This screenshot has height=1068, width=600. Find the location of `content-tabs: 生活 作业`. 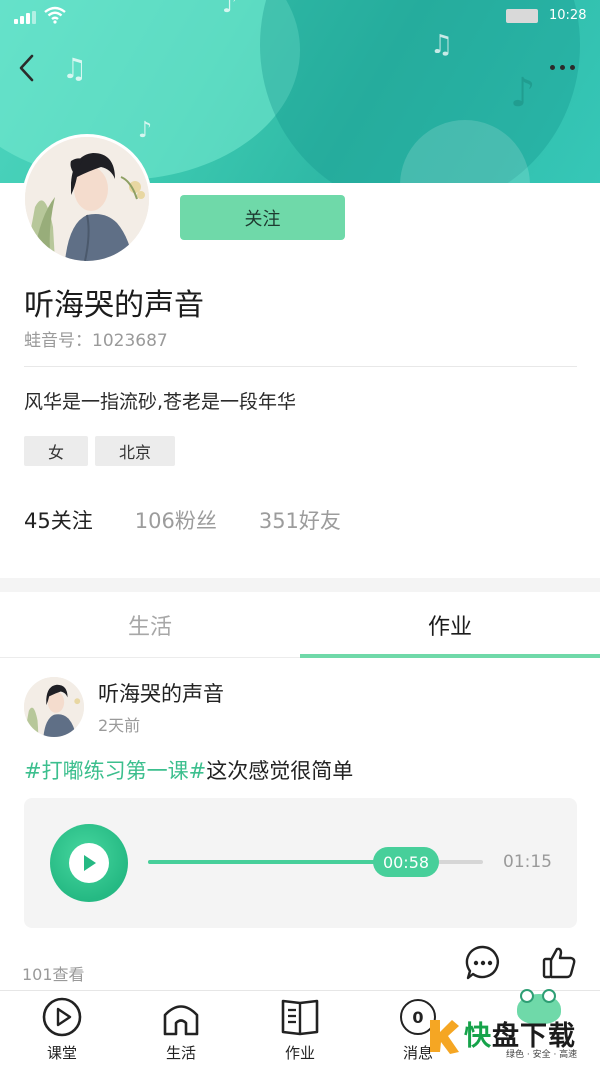

content-tabs: 生活 作业 is located at coordinates (300, 625).